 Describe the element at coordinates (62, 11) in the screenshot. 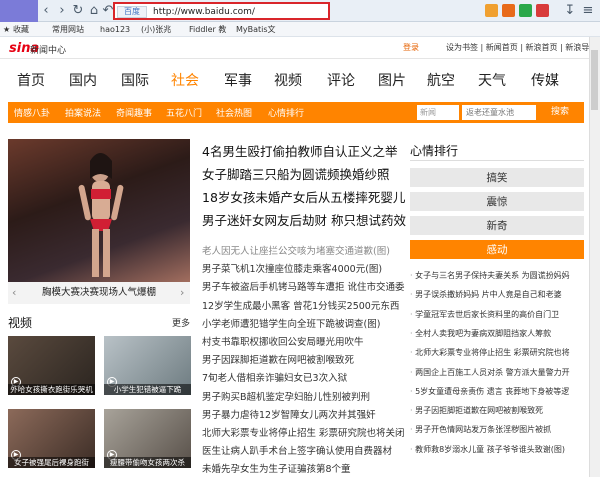

I see `forward-icon: ›` at that location.